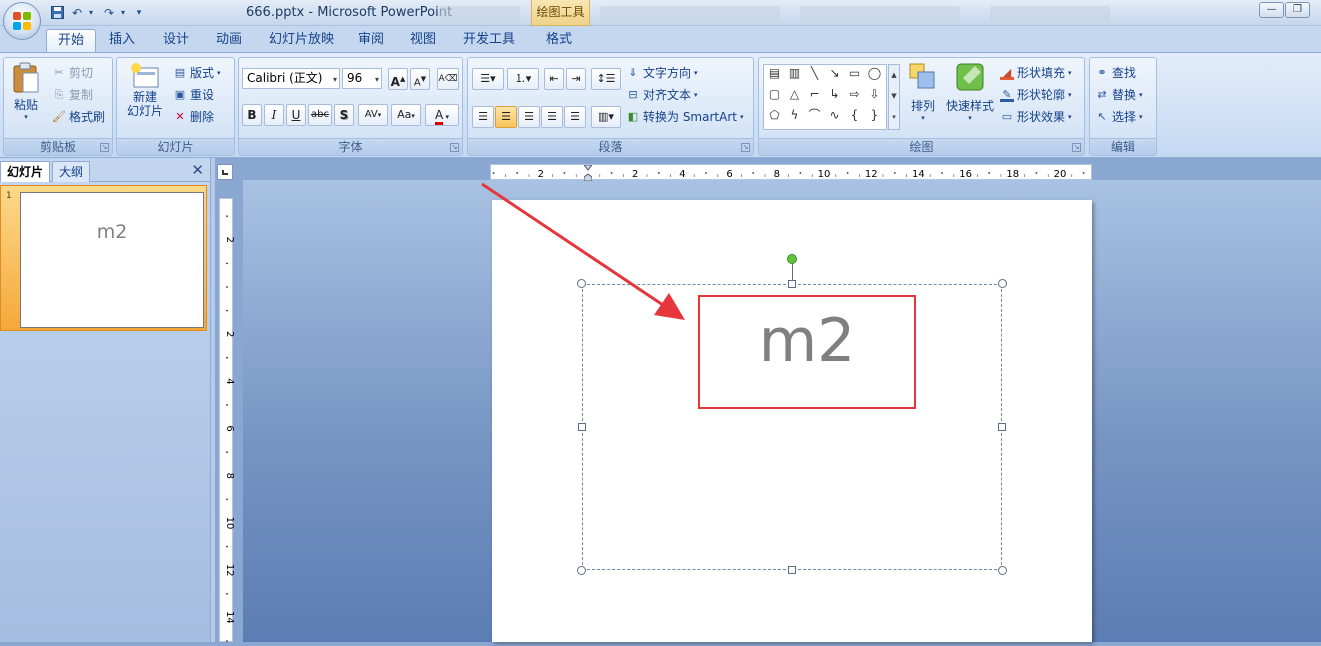 This screenshot has width=1321, height=646. What do you see at coordinates (661, 72) in the screenshot?
I see `text-direction-button: ⇓ 文字方向 ▾` at bounding box center [661, 72].